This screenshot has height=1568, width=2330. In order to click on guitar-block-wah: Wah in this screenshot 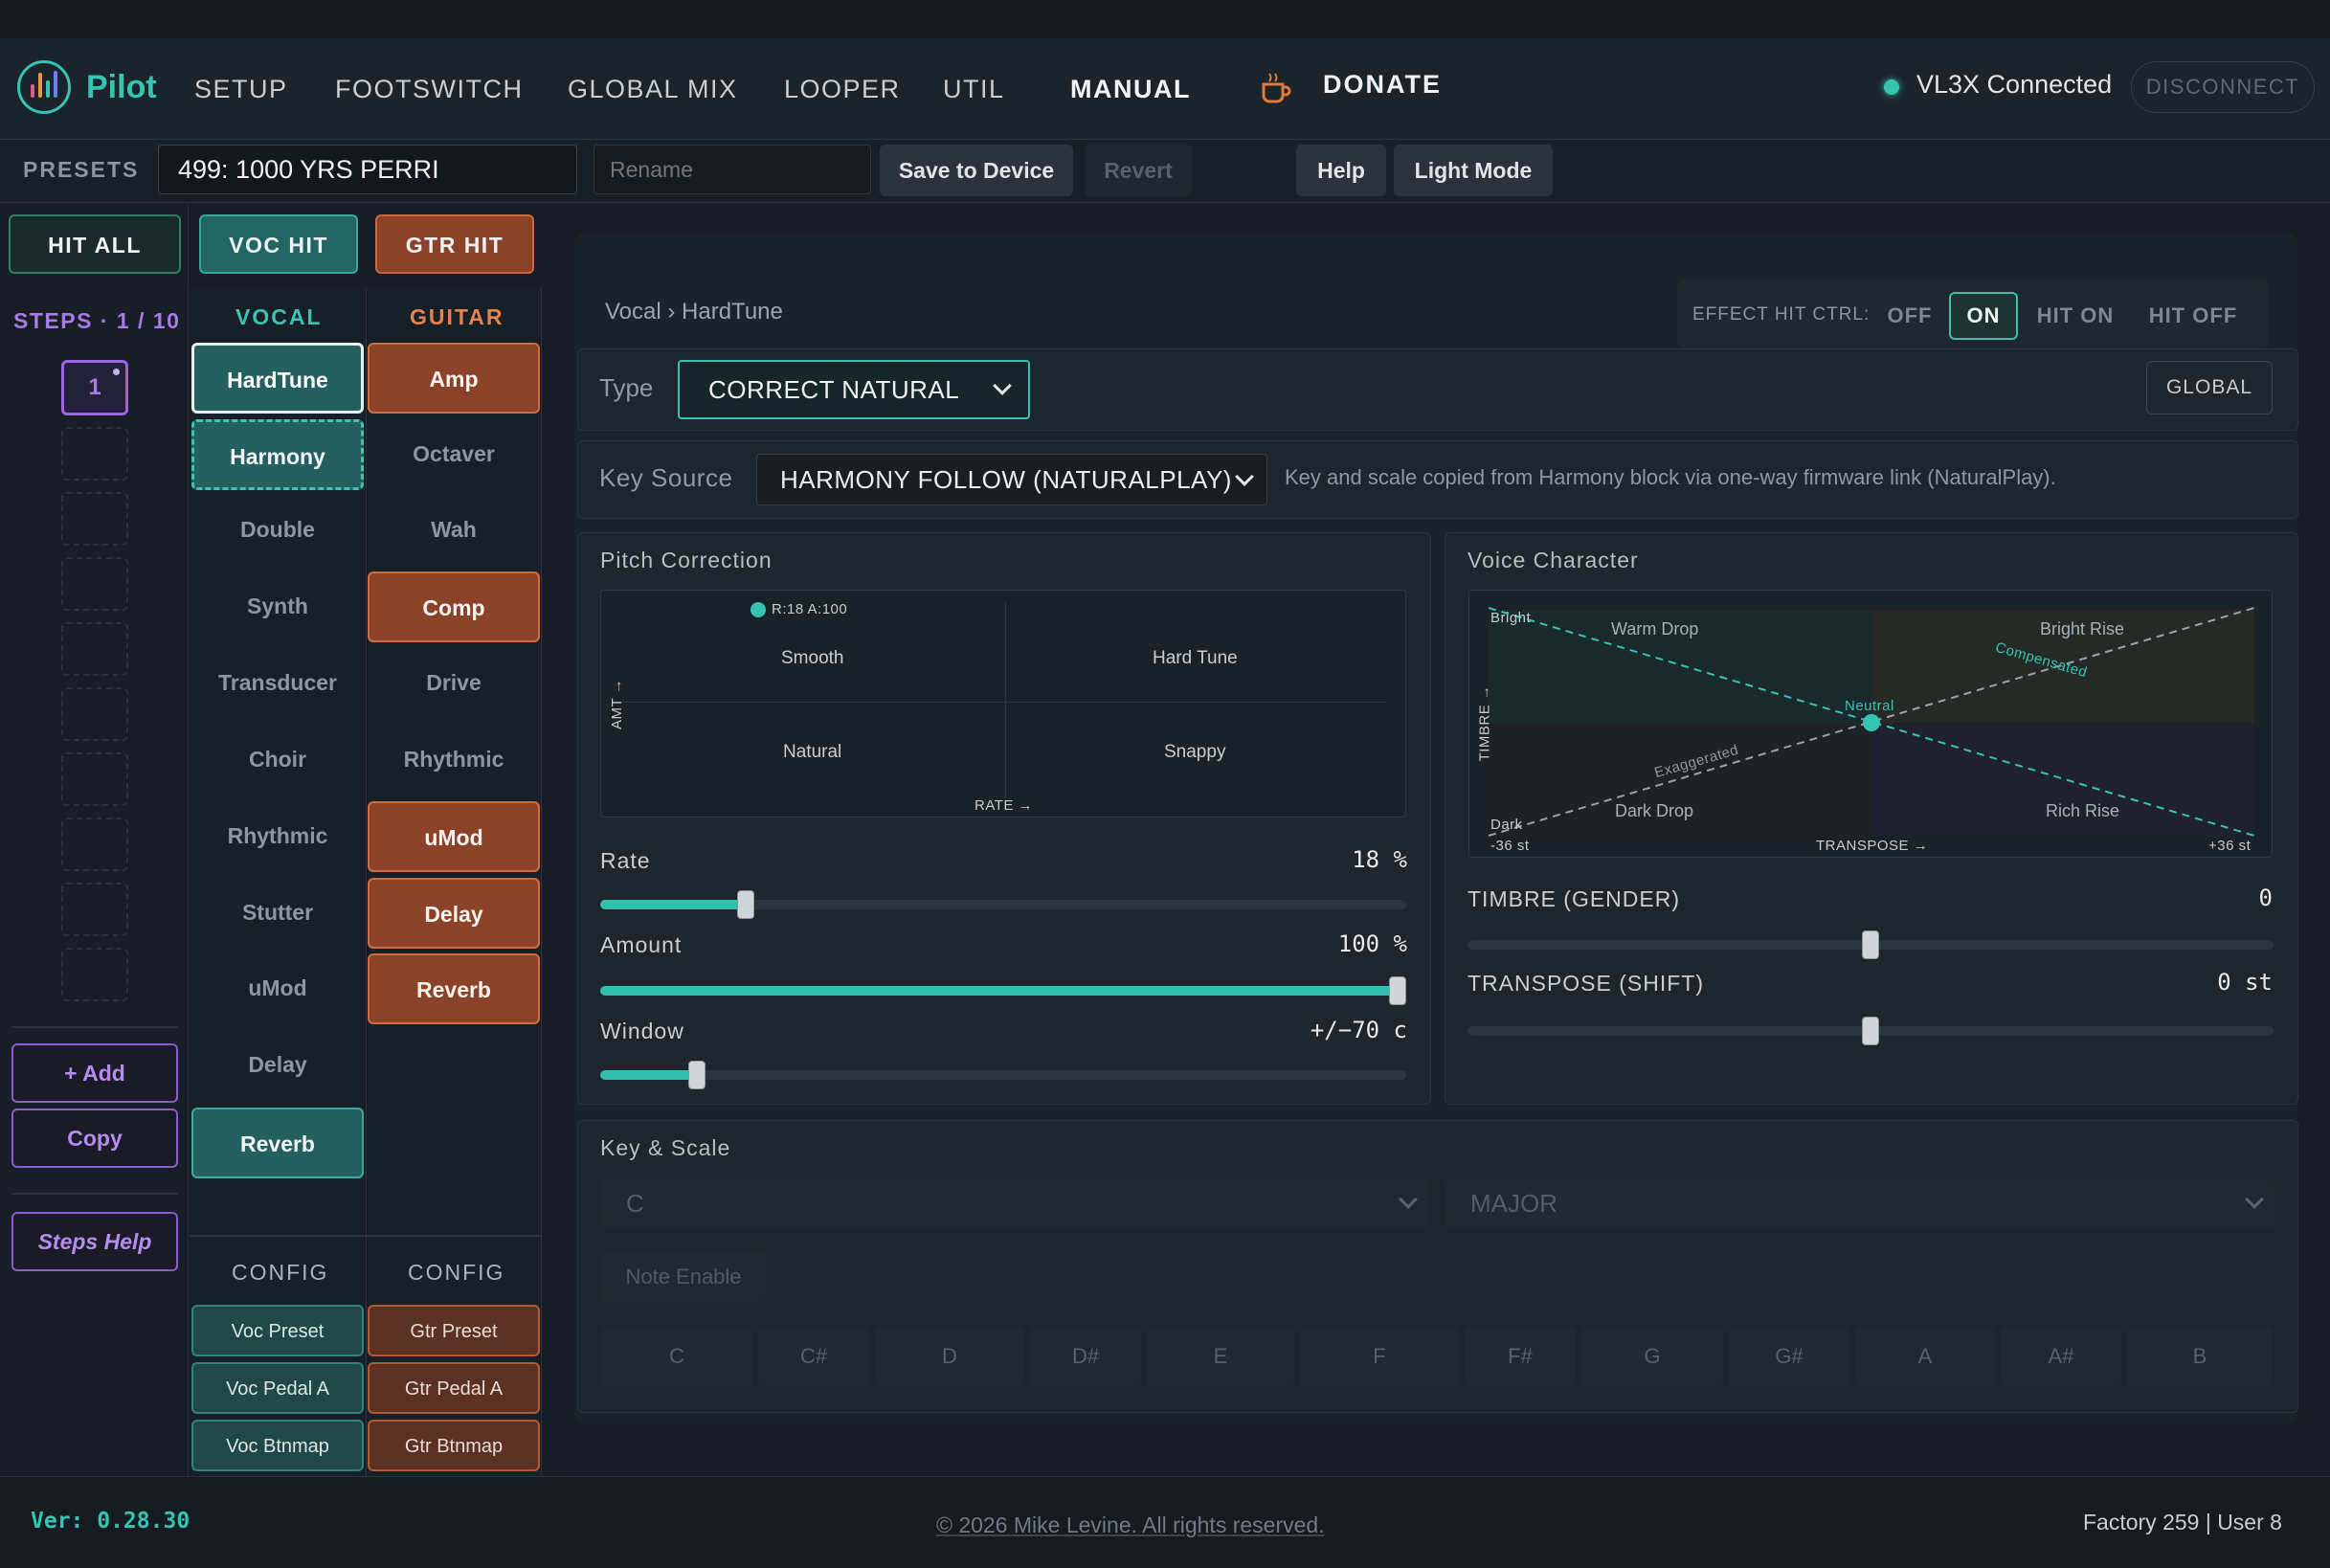, I will do `click(454, 531)`.